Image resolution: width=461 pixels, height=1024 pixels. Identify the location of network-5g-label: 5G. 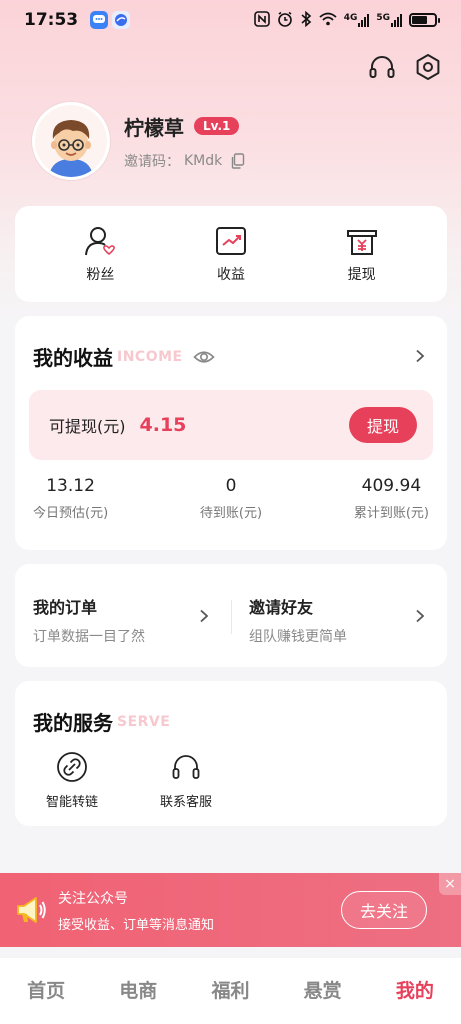
(383, 18).